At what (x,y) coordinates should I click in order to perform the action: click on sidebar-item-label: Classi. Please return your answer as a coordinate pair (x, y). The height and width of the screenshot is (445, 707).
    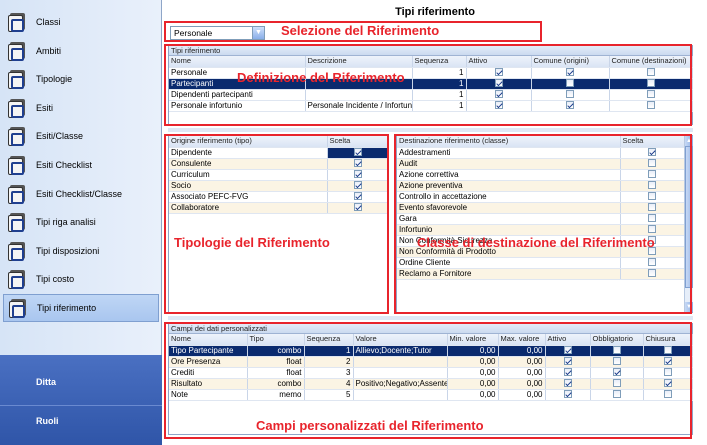
    Looking at the image, I should click on (48, 22).